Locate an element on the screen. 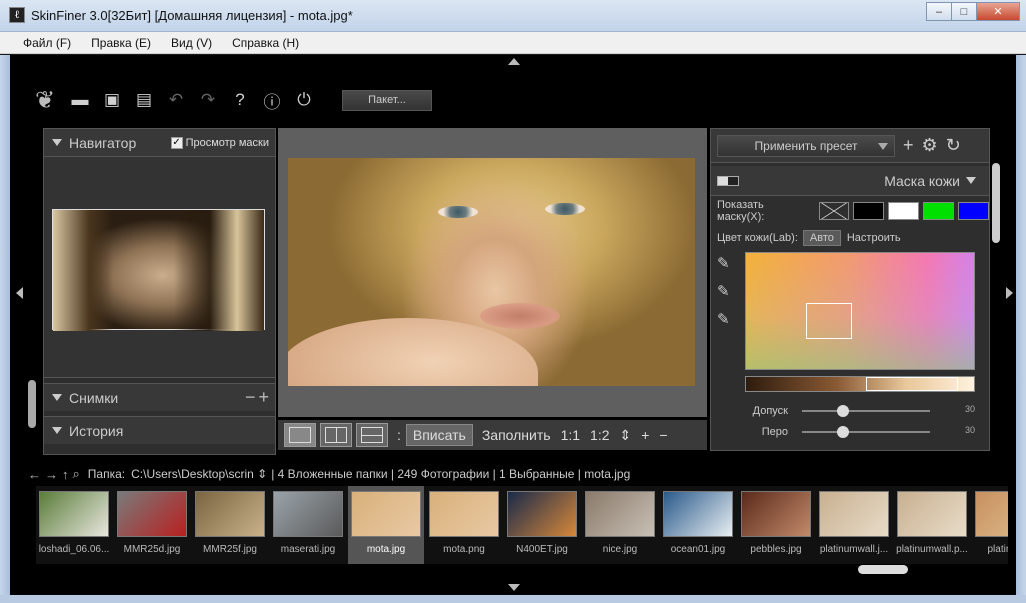 The image size is (1026, 603). filmstrip-item: ocean01.jpg is located at coordinates (698, 525).